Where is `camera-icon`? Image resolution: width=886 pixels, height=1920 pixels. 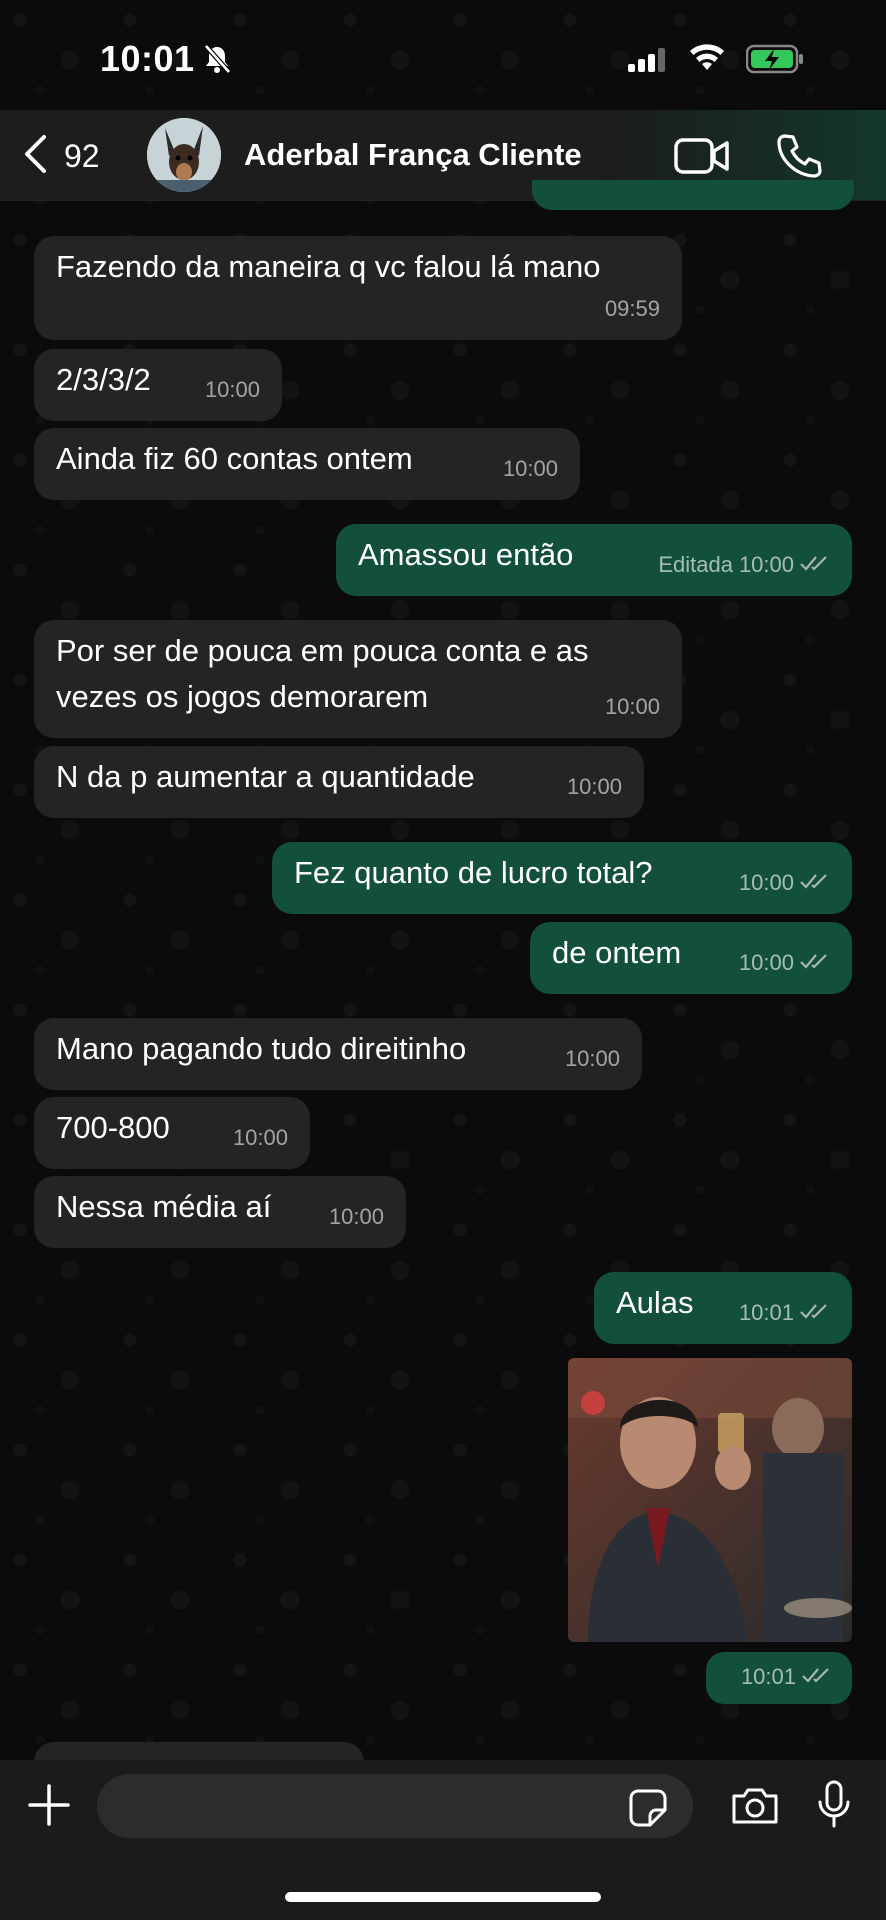 camera-icon is located at coordinates (755, 1809).